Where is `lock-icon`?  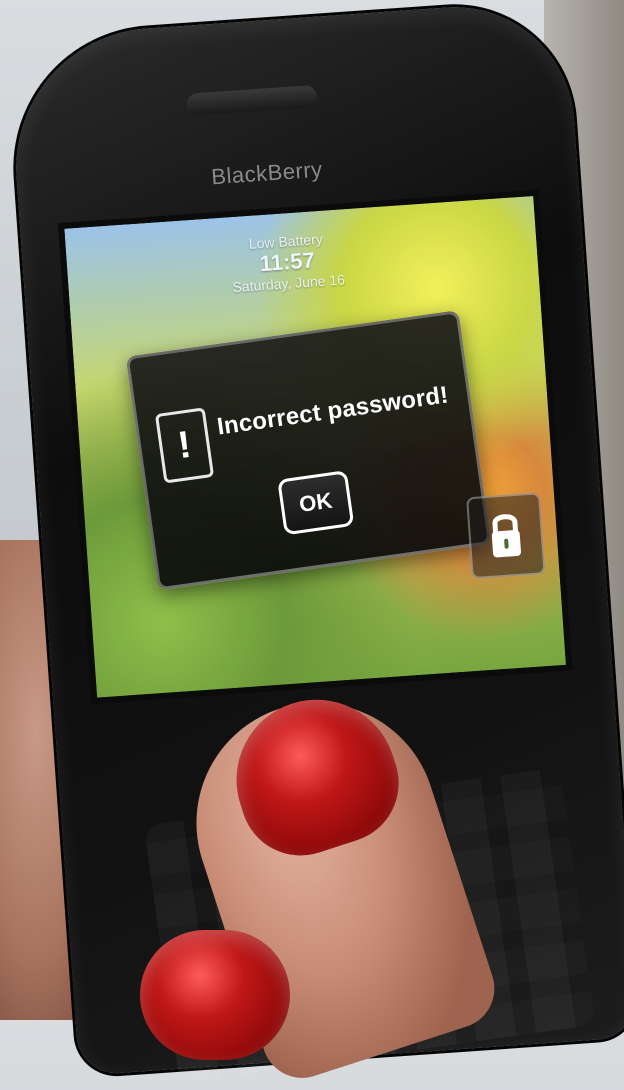
lock-icon is located at coordinates (506, 536).